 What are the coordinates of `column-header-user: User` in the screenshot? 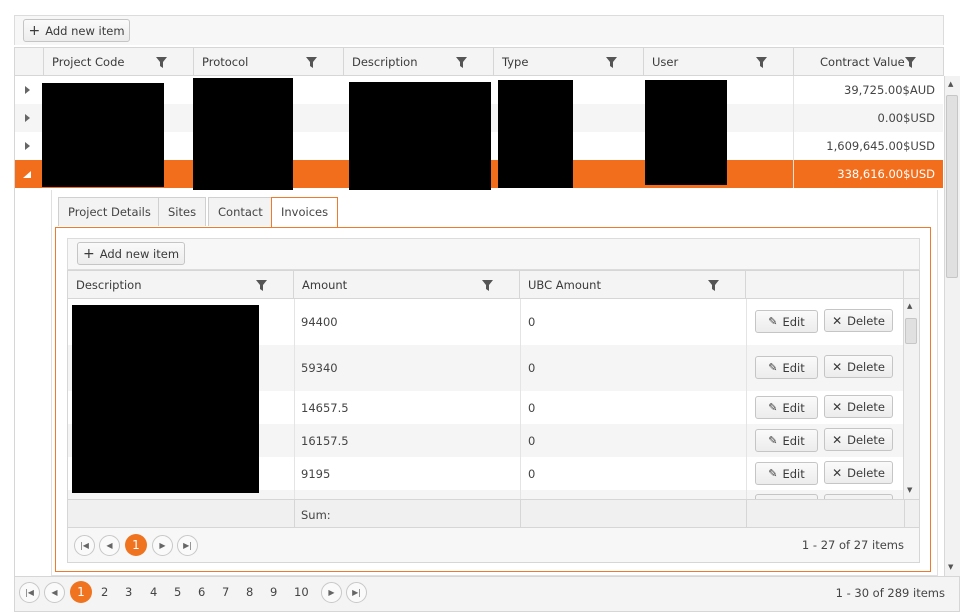 It's located at (719, 62).